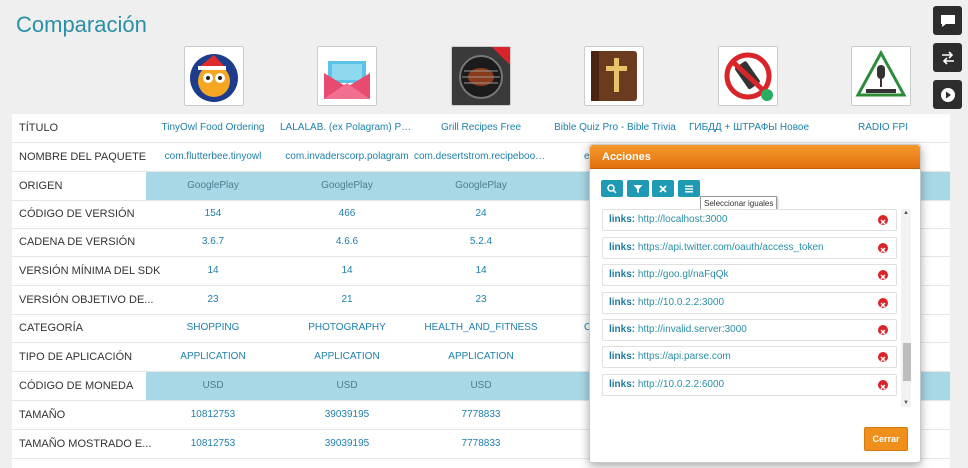  What do you see at coordinates (347, 76) in the screenshot?
I see `envelope-app-icon` at bounding box center [347, 76].